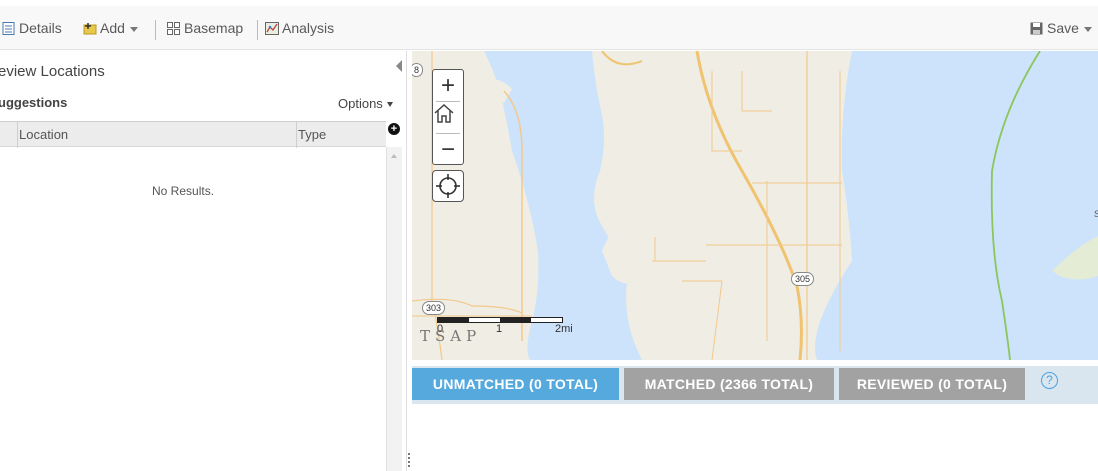 This screenshot has width=1098, height=471. I want to click on save-button: Save, so click(1061, 28).